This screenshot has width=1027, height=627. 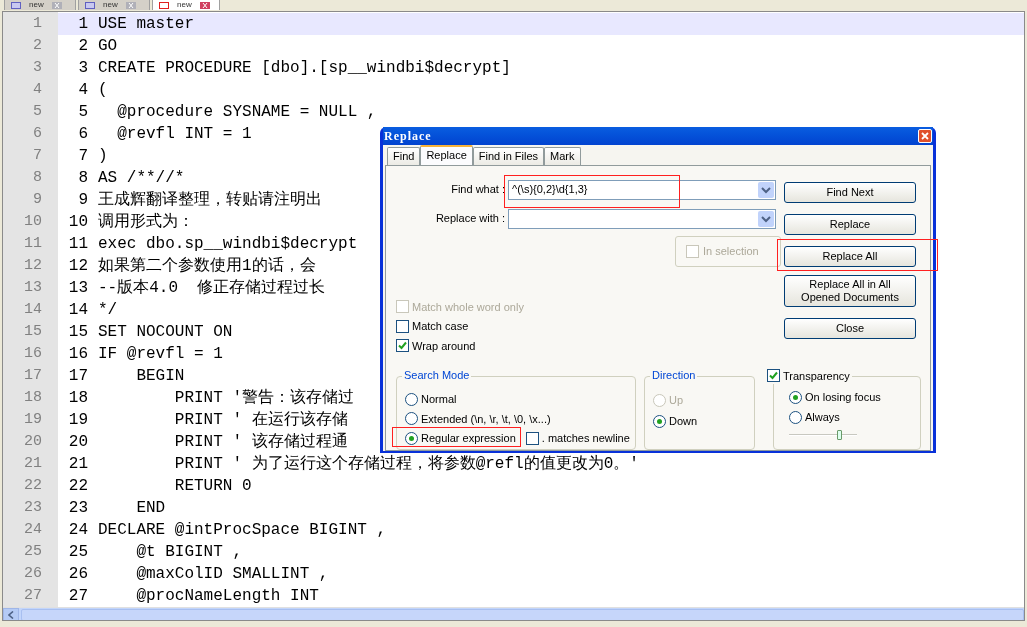 What do you see at coordinates (82, 200) in the screenshot?
I see `code-line-number: 9` at bounding box center [82, 200].